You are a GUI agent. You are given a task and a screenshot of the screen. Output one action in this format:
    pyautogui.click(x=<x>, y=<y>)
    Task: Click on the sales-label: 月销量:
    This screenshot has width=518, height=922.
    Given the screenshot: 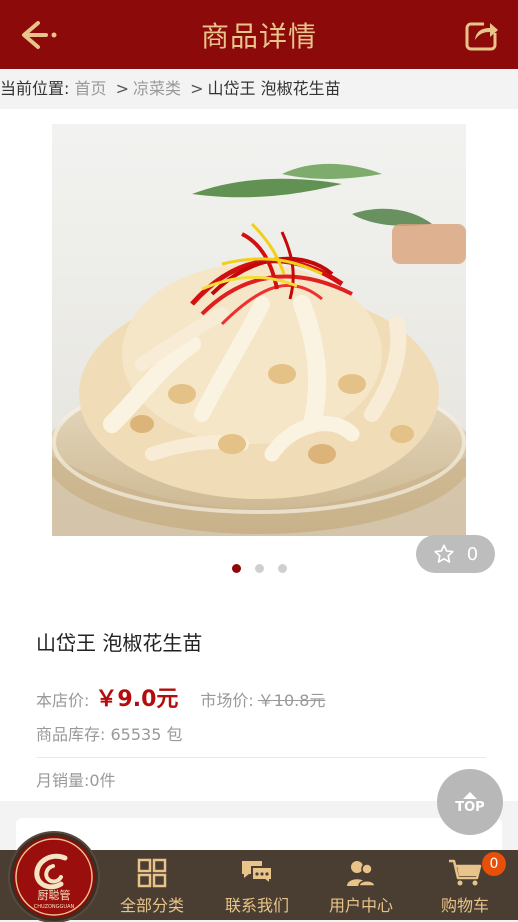 What is the action you would take?
    pyautogui.click(x=63, y=780)
    